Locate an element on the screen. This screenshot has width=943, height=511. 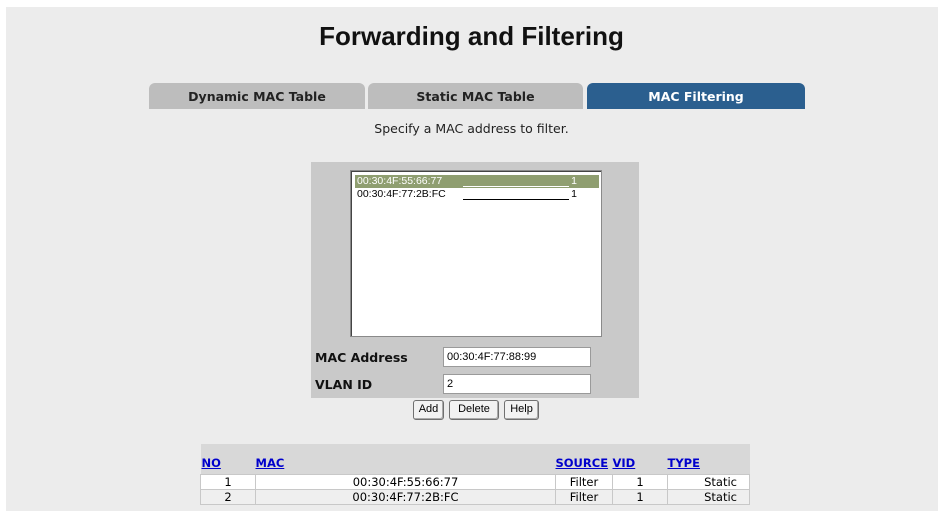
tab-static-mac-table: Static MAC Table is located at coordinates (475, 96).